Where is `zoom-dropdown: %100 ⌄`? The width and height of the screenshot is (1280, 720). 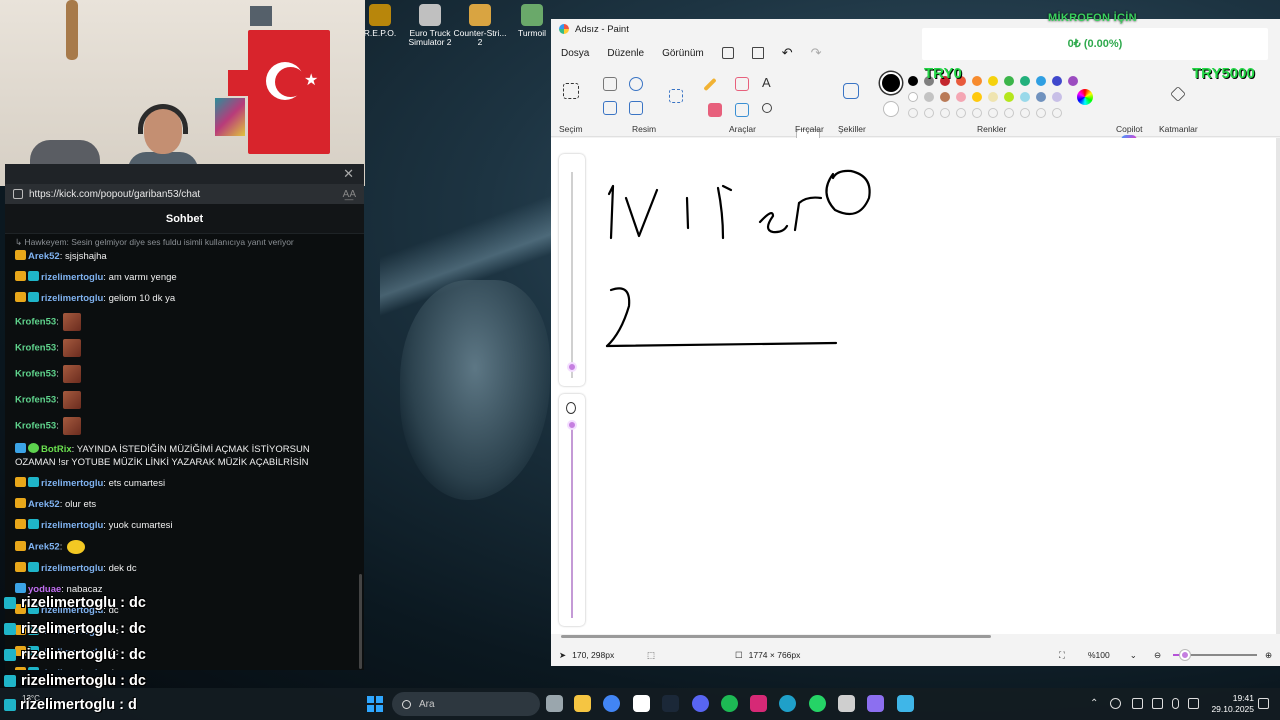 zoom-dropdown: %100 ⌄ is located at coordinates (1112, 655).